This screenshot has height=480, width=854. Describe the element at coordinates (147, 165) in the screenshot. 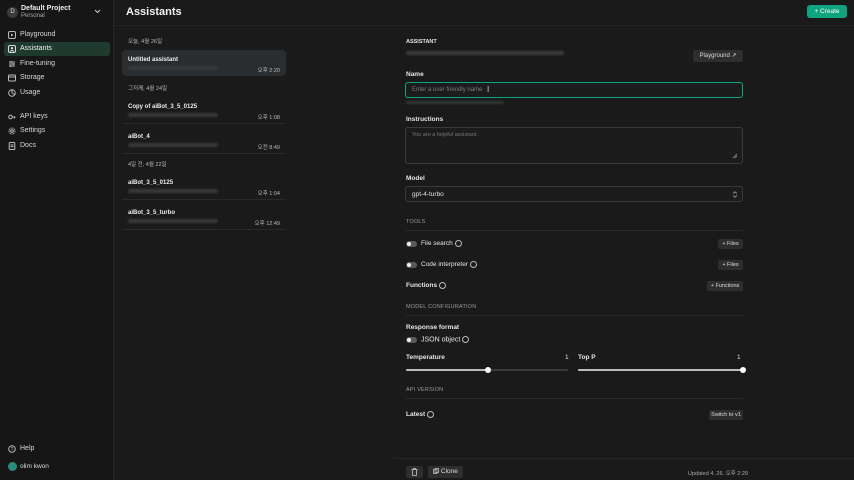

I see `date-group-header: 4일 전, 4월 22일` at that location.